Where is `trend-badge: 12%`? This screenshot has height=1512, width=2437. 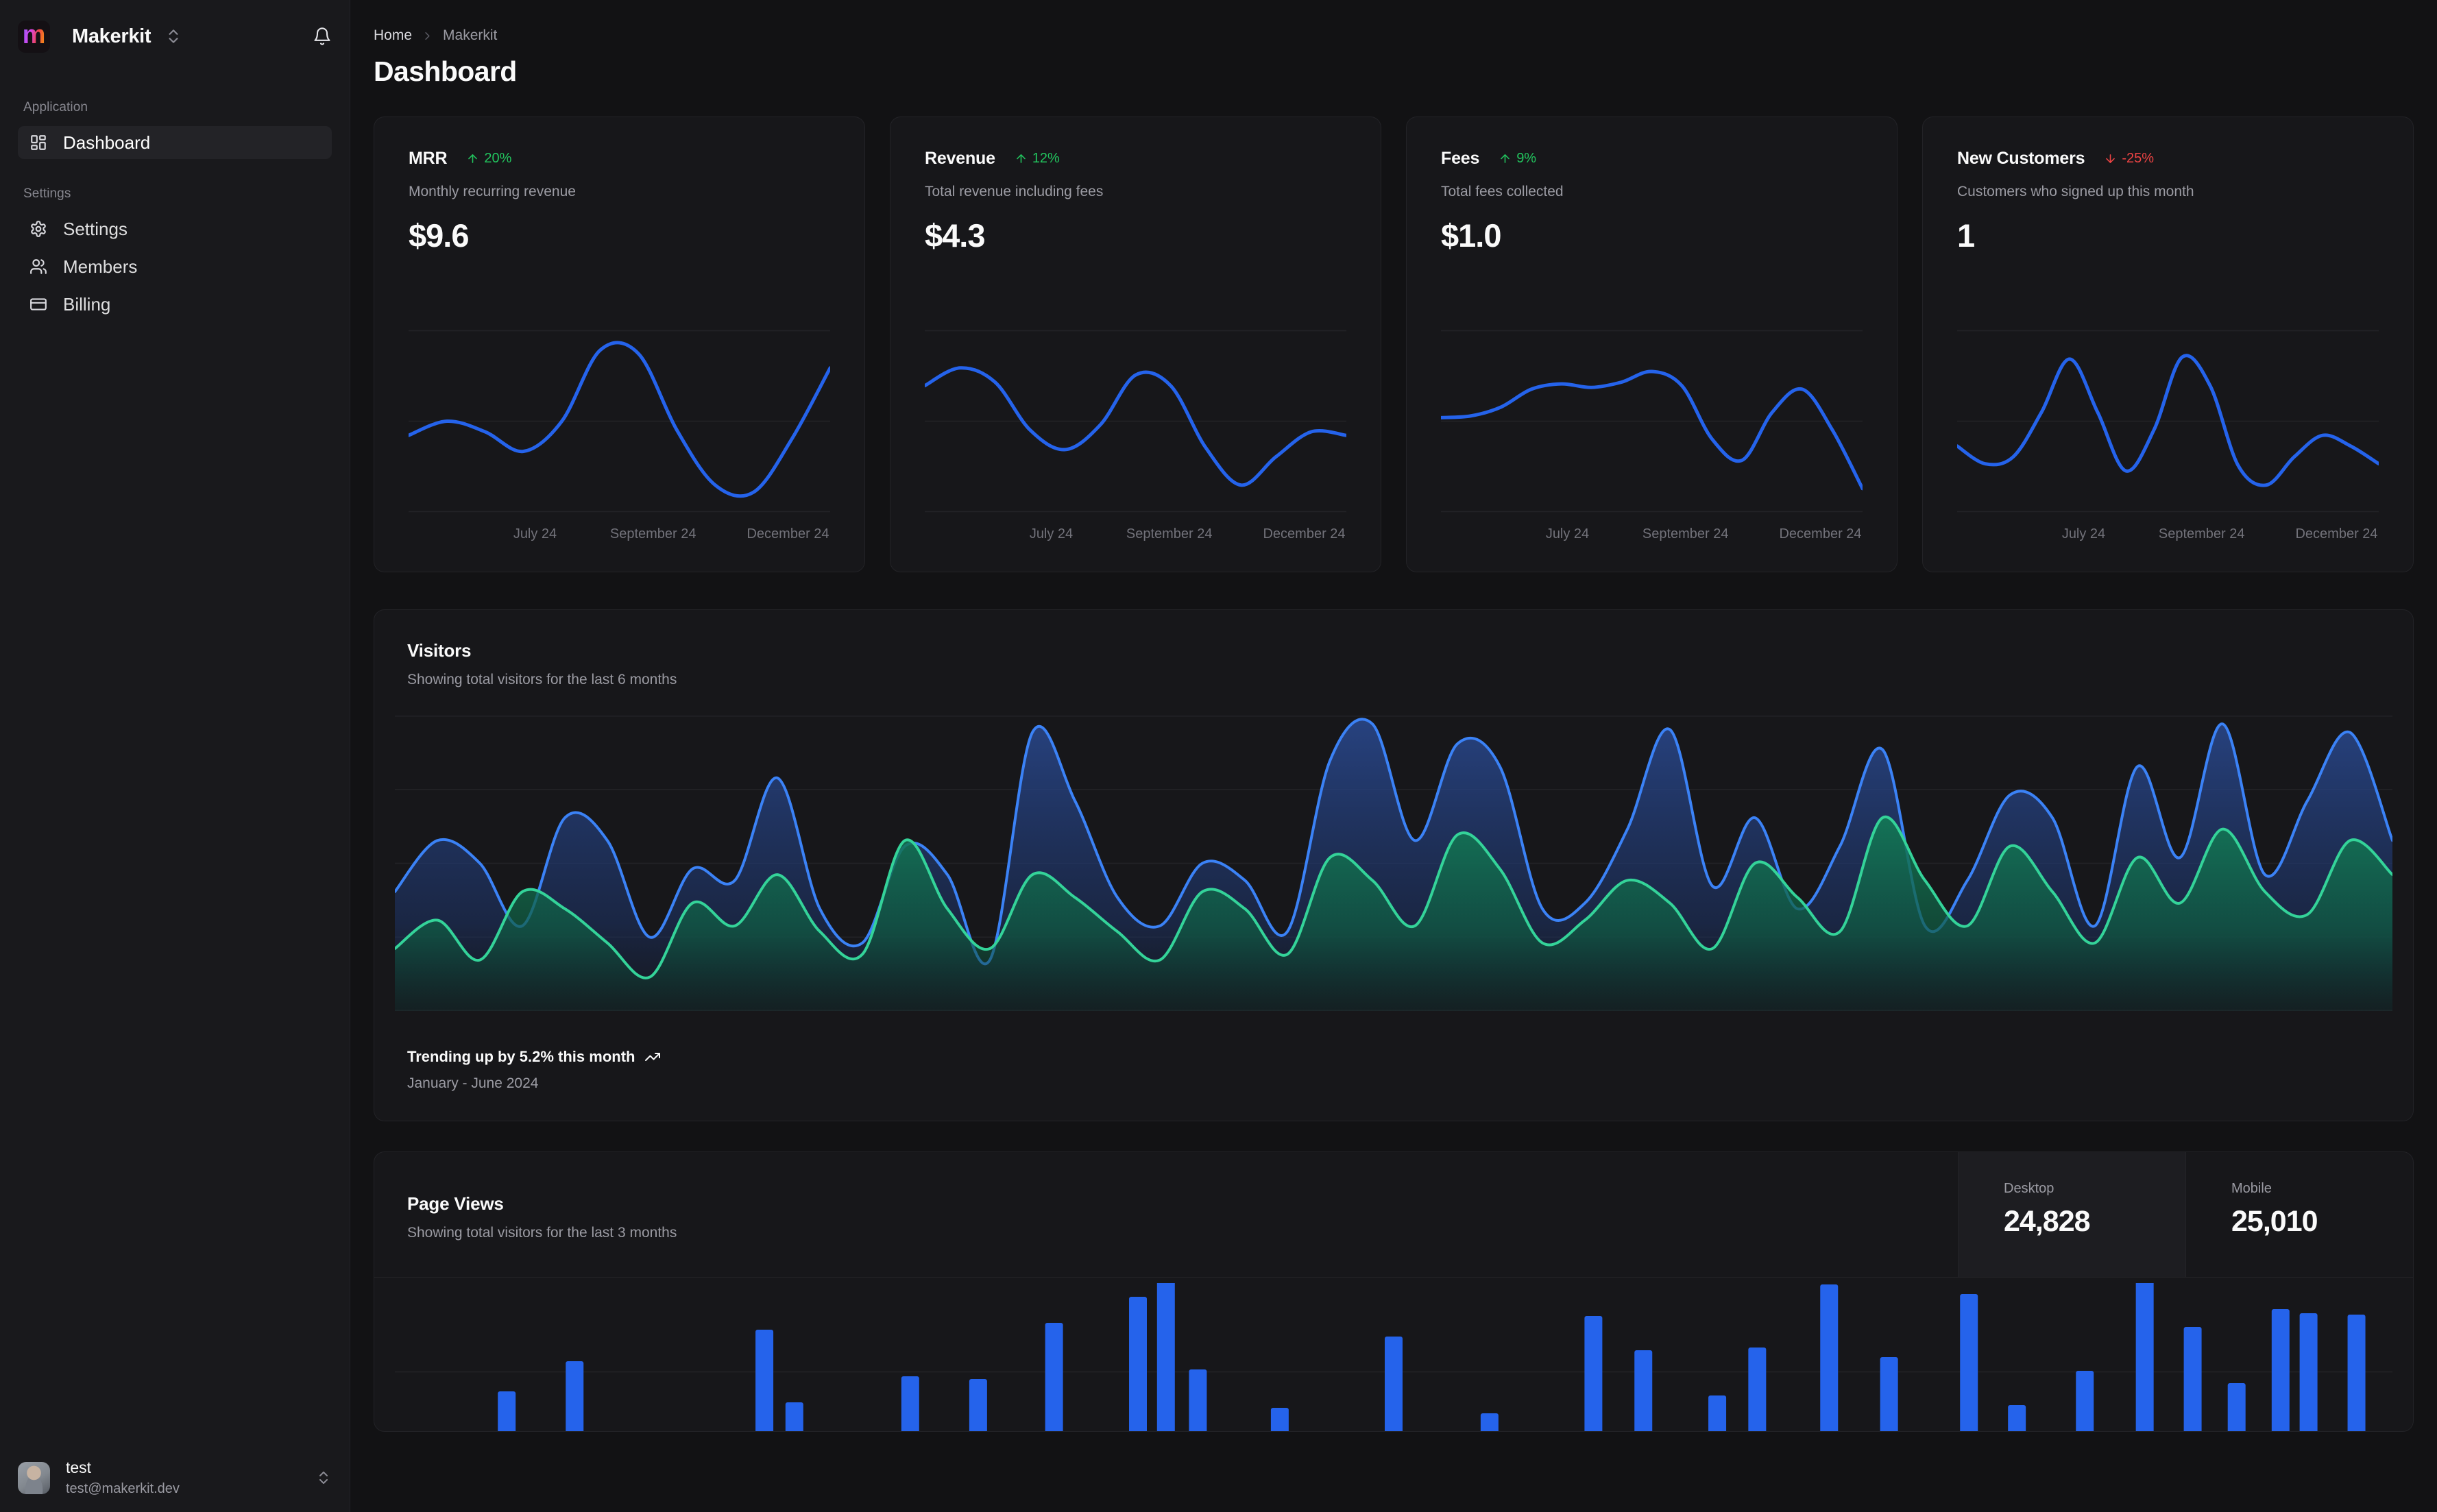 trend-badge: 12% is located at coordinates (1037, 159).